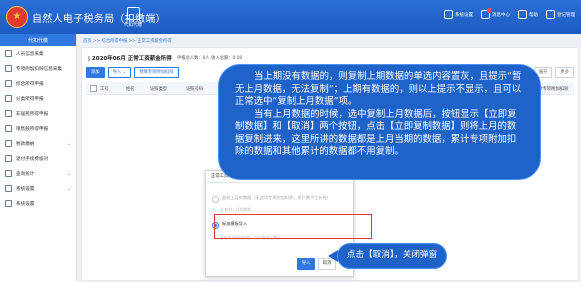 This screenshot has width=581, height=282. I want to click on sidebar-item-refund-check: 退付手续费核对, so click(38, 158).